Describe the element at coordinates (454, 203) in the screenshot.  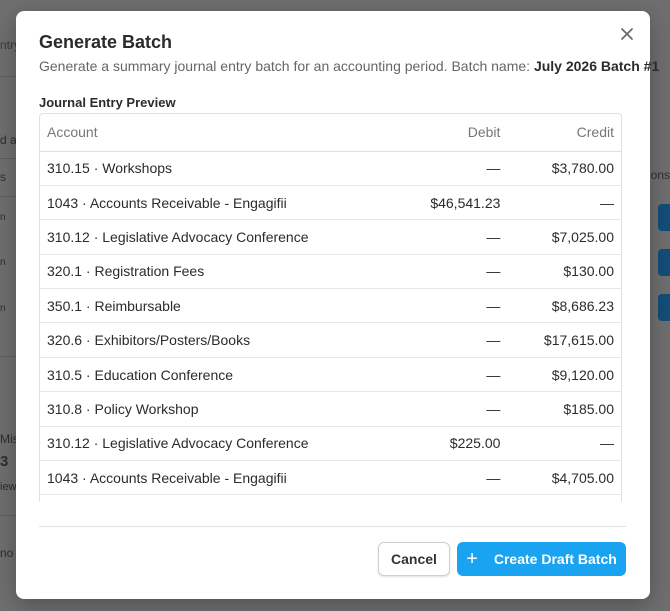
I see `debit-cell: $46,541.23` at that location.